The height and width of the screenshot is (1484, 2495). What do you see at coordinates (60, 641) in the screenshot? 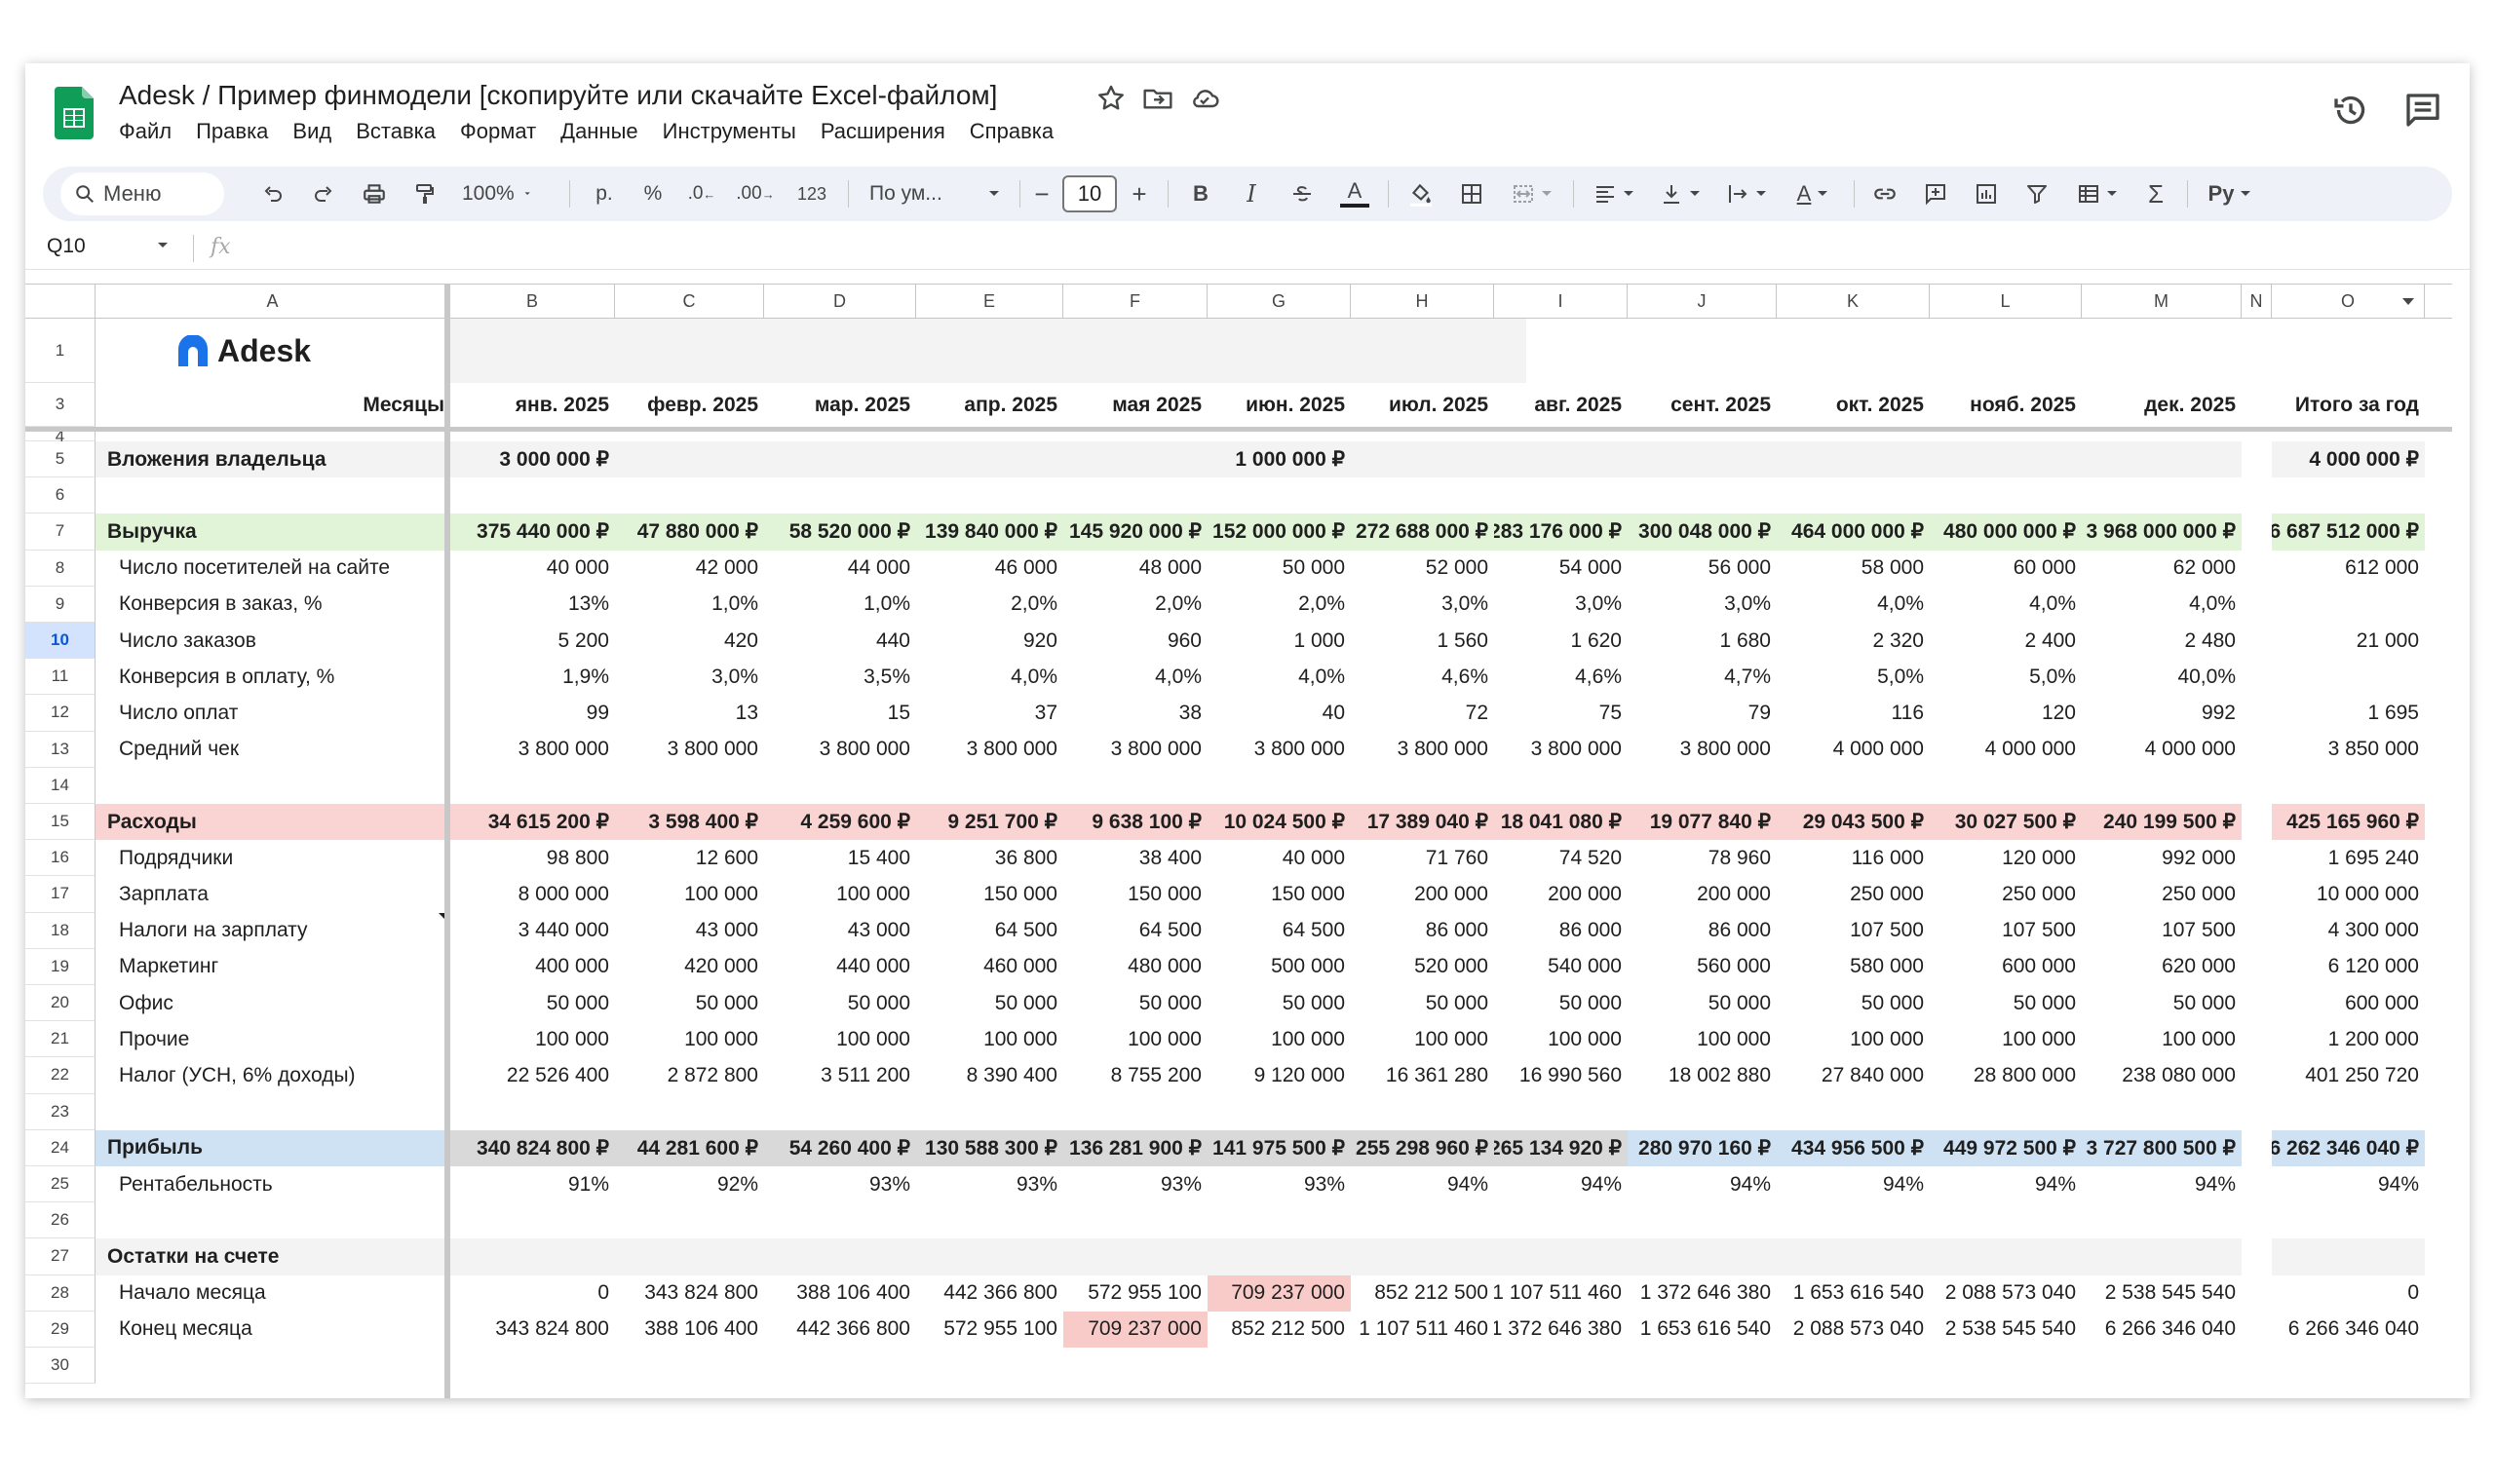
I see `row-header: 10` at bounding box center [60, 641].